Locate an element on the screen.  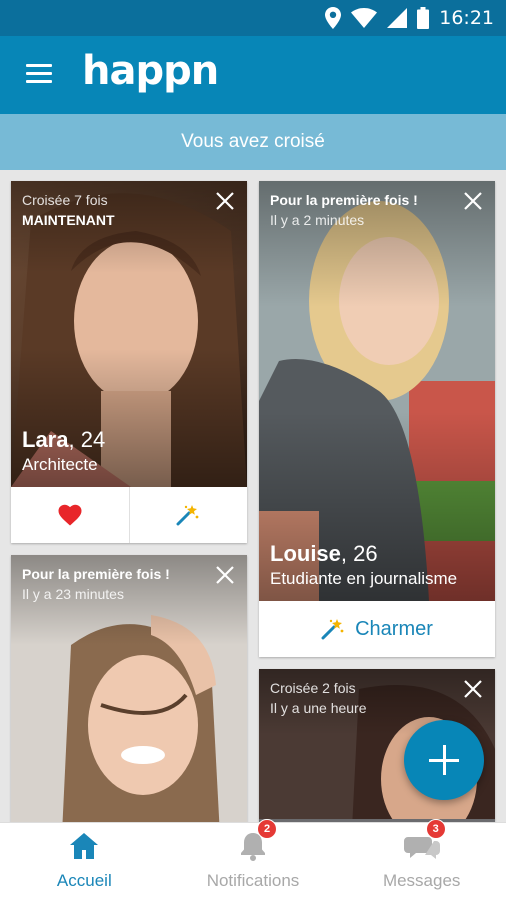
crossing-count: Croisée 2 fois is located at coordinates (313, 688).